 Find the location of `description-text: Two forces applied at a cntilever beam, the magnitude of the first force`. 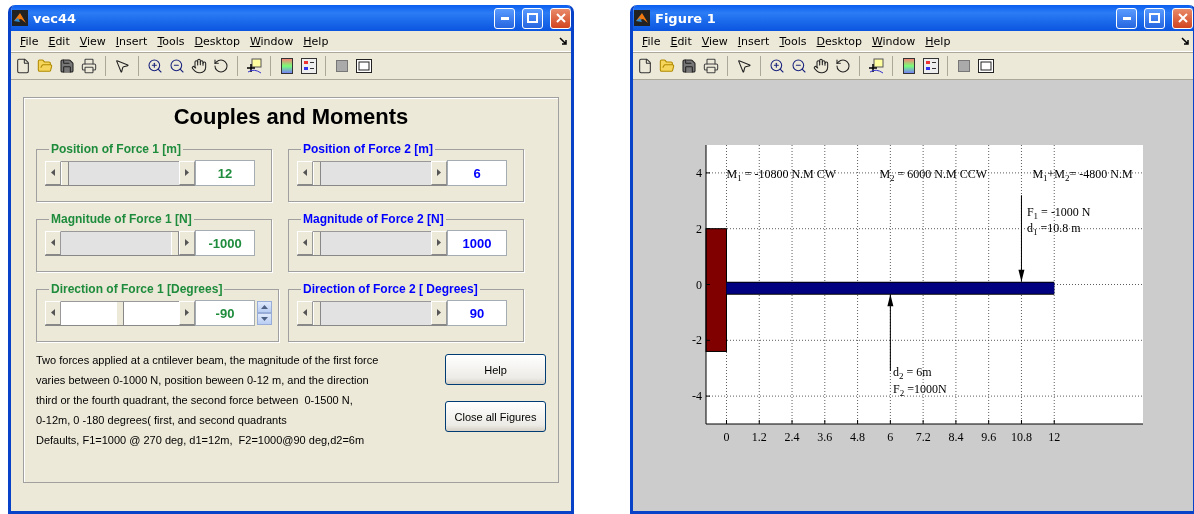

description-text: Two forces applied at a cntilever beam, the magnitude of the first force is located at coordinates (208, 360).